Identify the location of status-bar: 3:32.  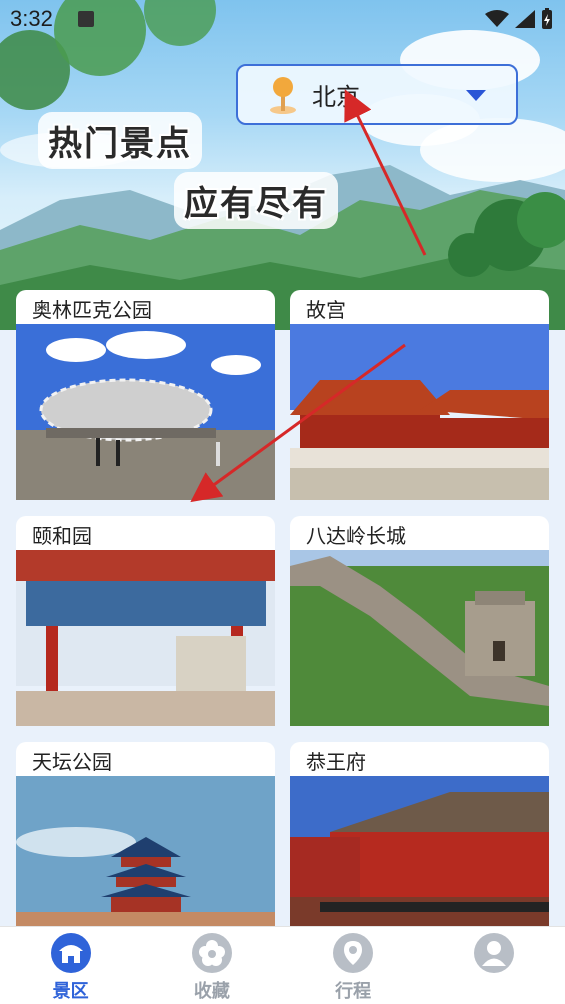
(282, 20).